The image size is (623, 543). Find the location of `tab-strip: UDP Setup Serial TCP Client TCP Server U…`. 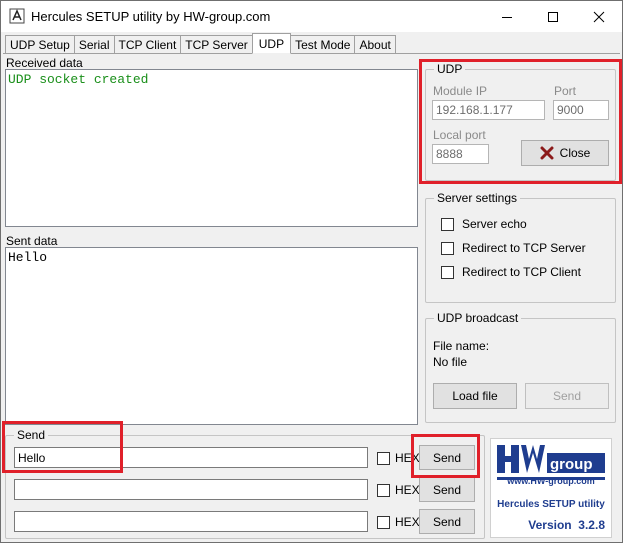

tab-strip: UDP Setup Serial TCP Client TCP Server U… is located at coordinates (200, 43).